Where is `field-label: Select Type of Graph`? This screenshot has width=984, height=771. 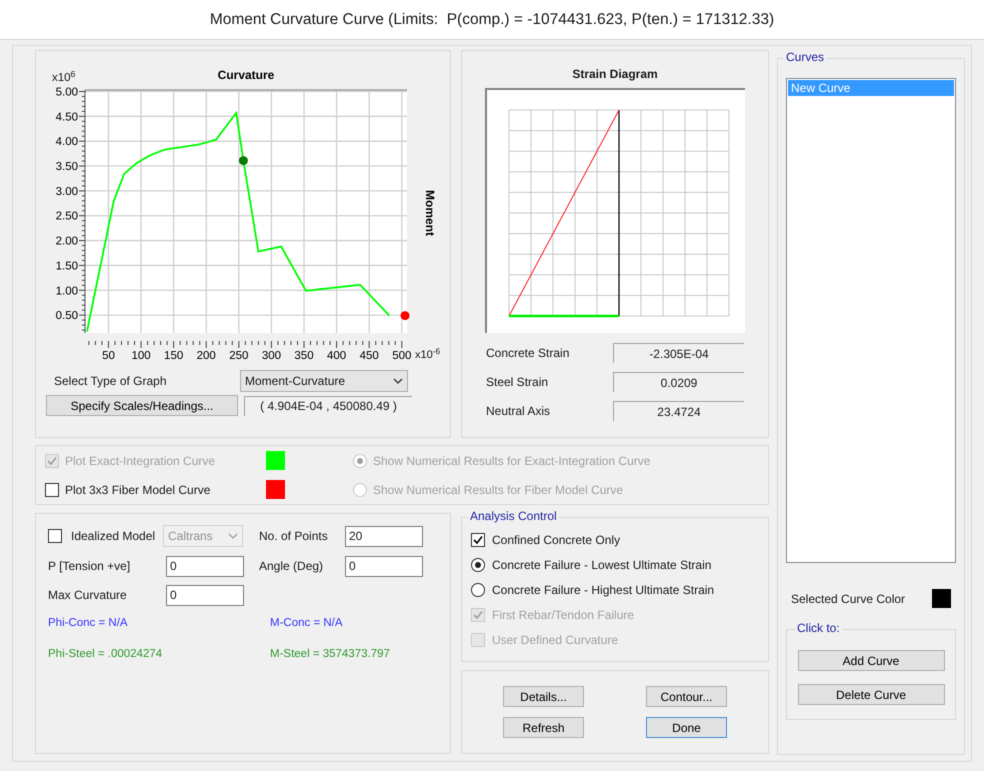
field-label: Select Type of Graph is located at coordinates (111, 381).